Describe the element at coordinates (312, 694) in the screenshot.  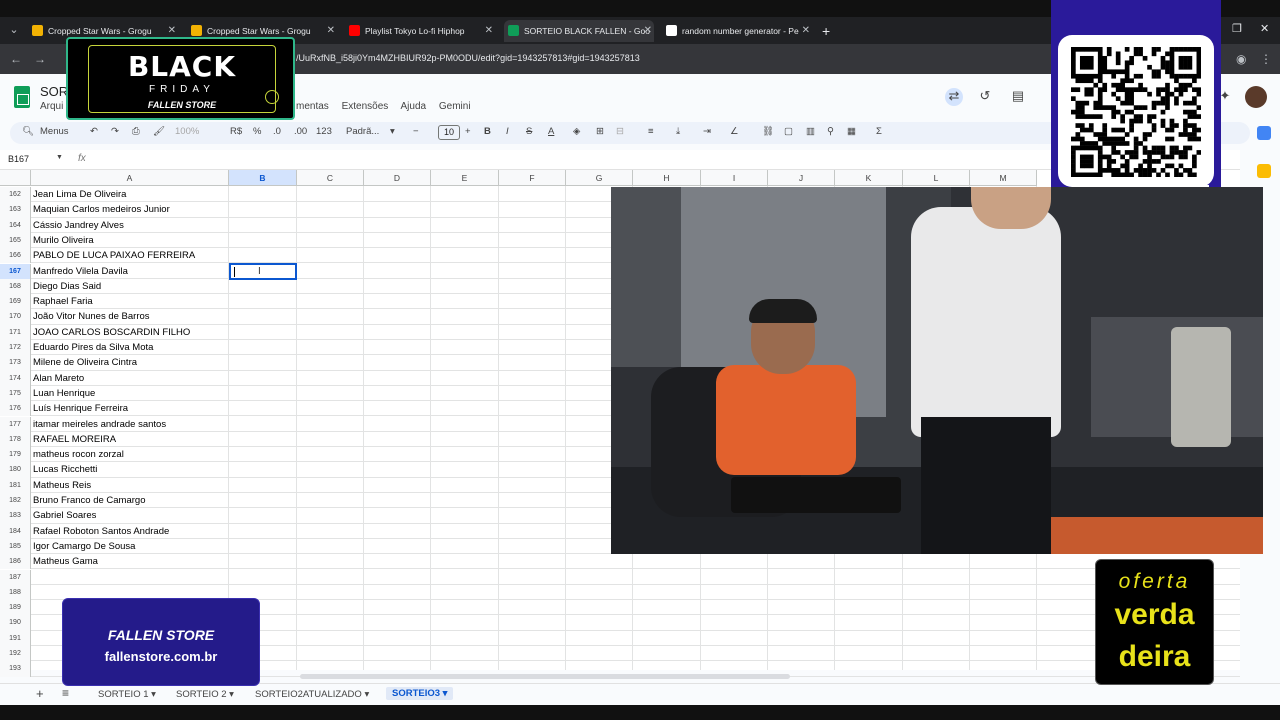
I see `sheet-tab-sorteio2atualizado: SORTEIO2ATUALIZADO ▾` at that location.